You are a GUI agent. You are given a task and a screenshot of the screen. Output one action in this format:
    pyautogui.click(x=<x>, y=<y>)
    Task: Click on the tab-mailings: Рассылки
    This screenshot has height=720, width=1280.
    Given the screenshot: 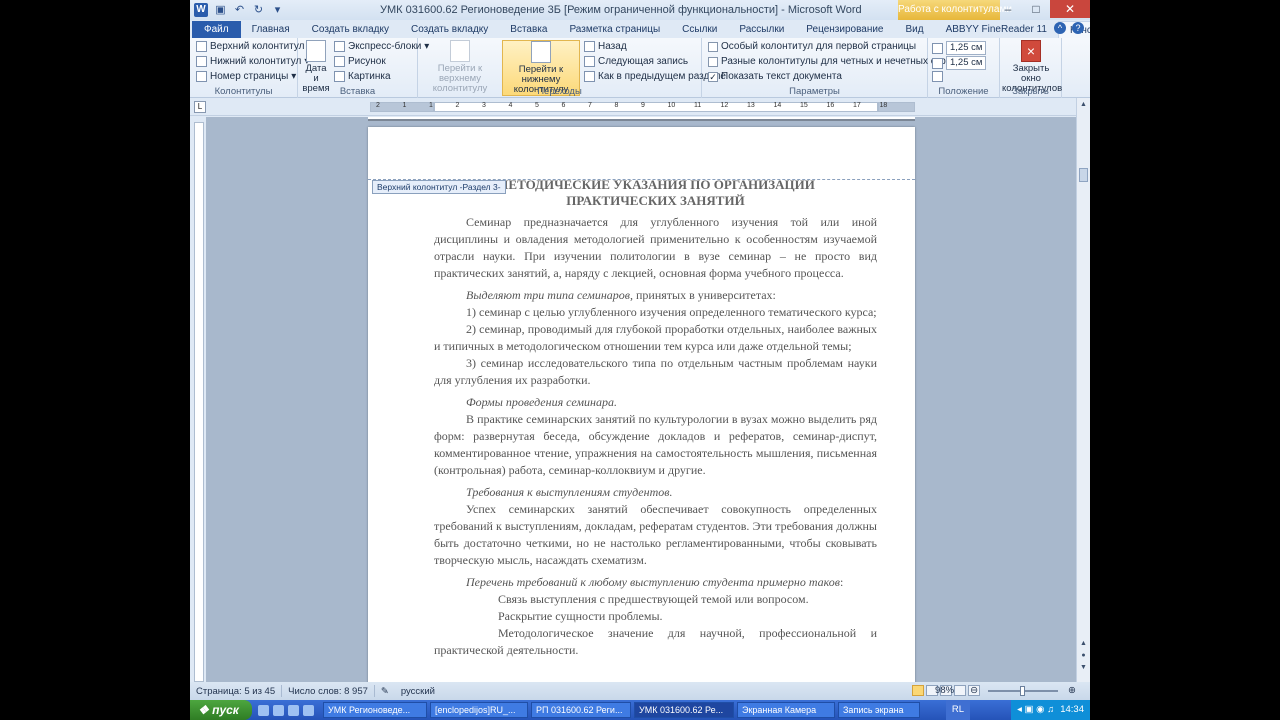 What is the action you would take?
    pyautogui.click(x=761, y=29)
    